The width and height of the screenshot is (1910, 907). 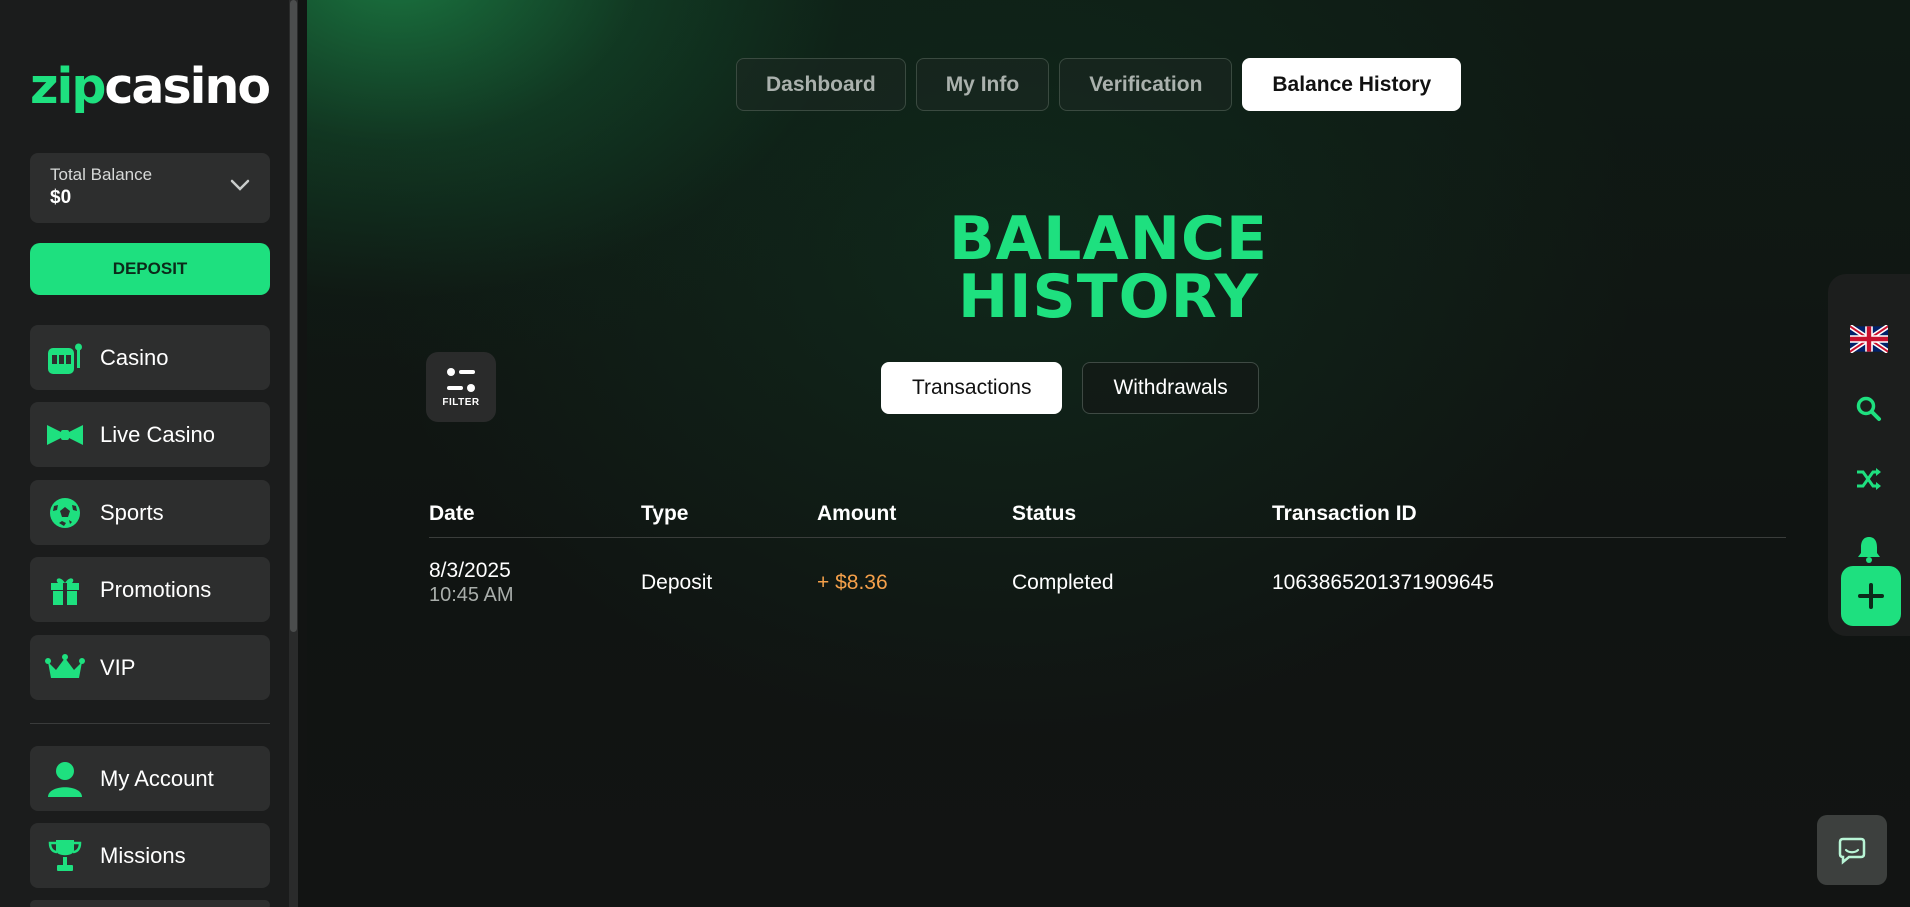 What do you see at coordinates (1170, 388) in the screenshot?
I see `tab-withdrawals: Withdrawals` at bounding box center [1170, 388].